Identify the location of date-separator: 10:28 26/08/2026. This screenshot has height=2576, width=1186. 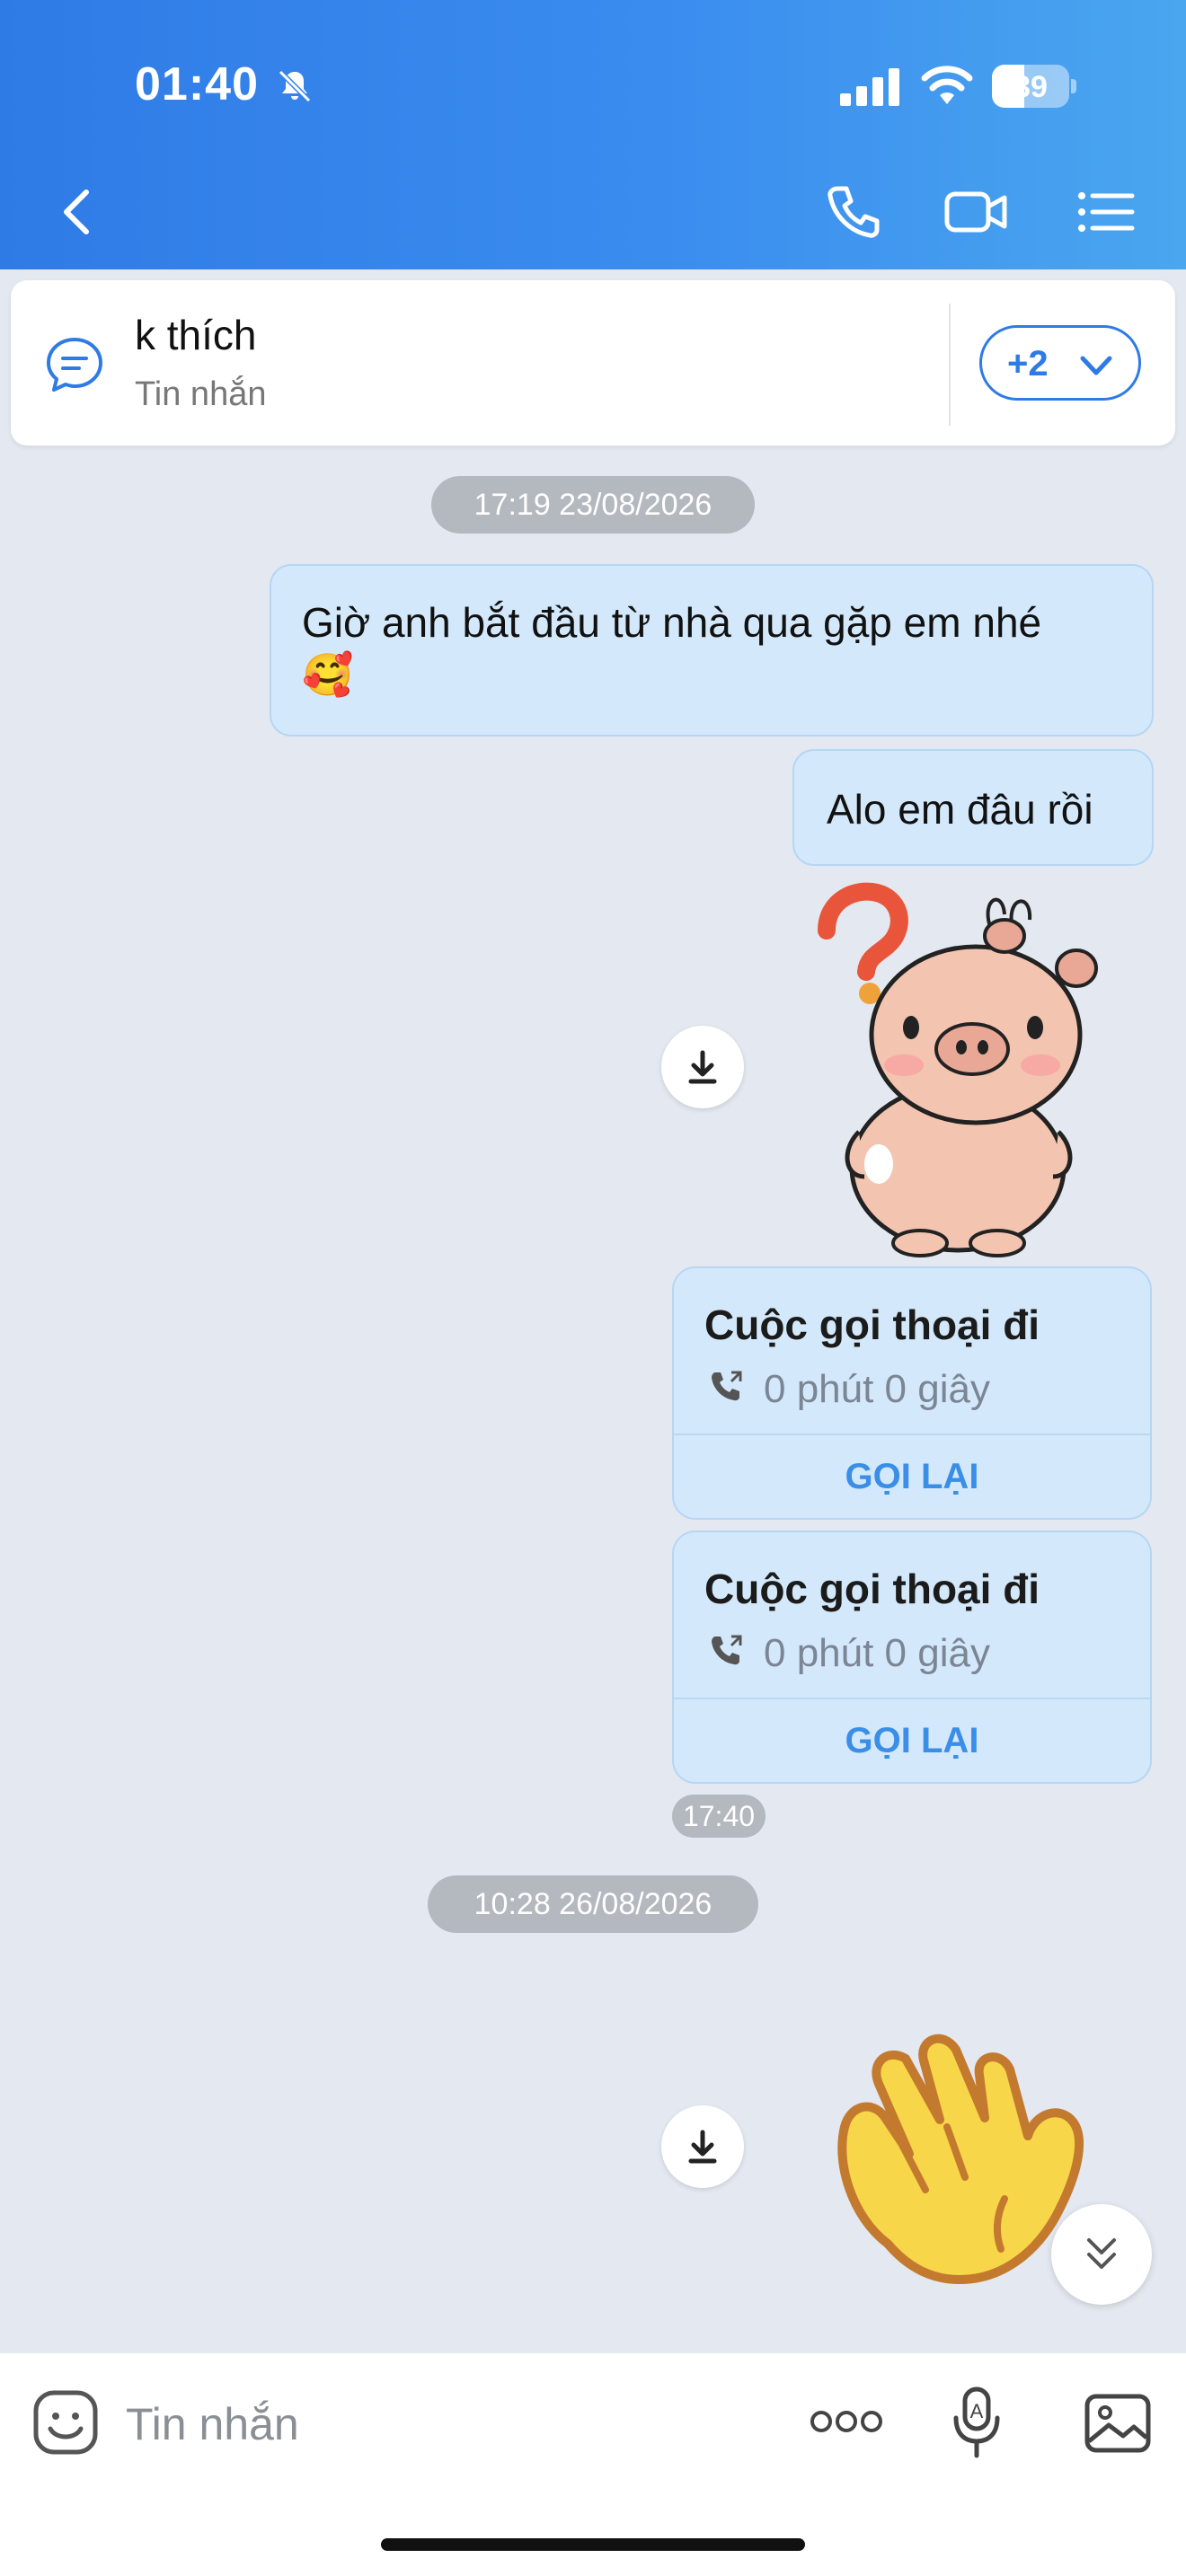
(593, 1904).